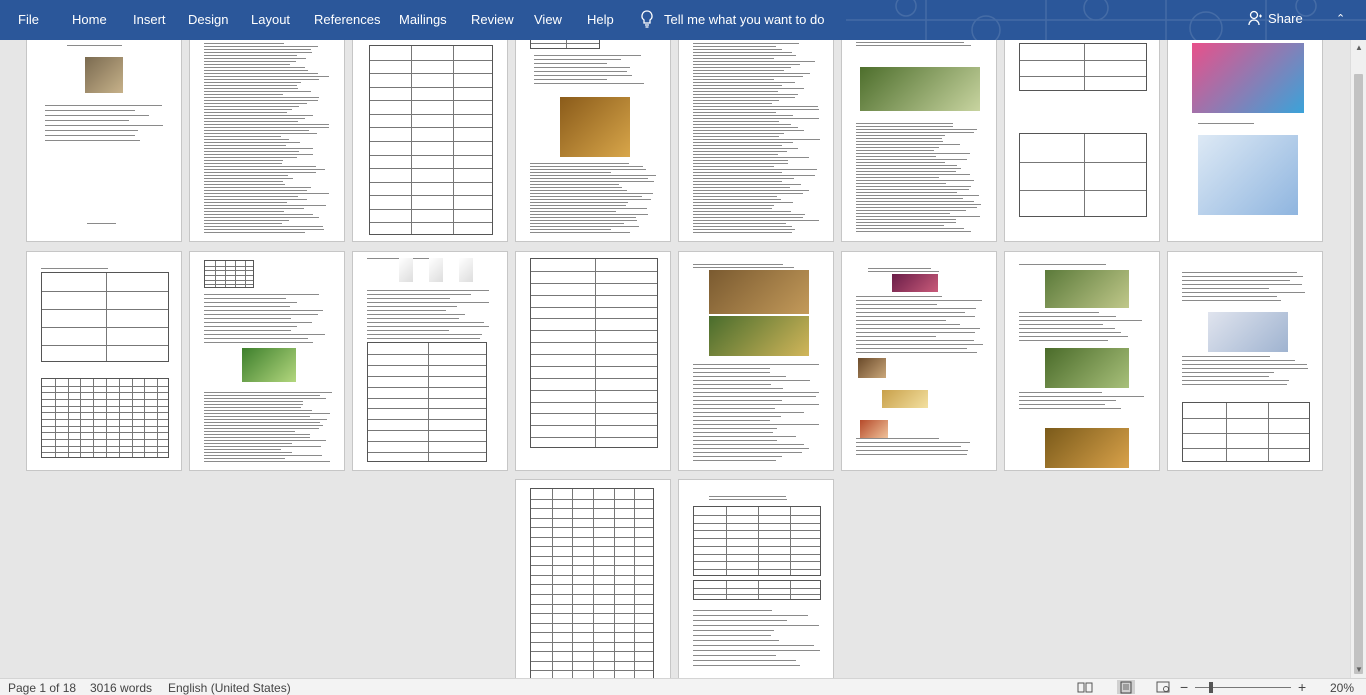  I want to click on zoom-out-button: −, so click(1184, 687).